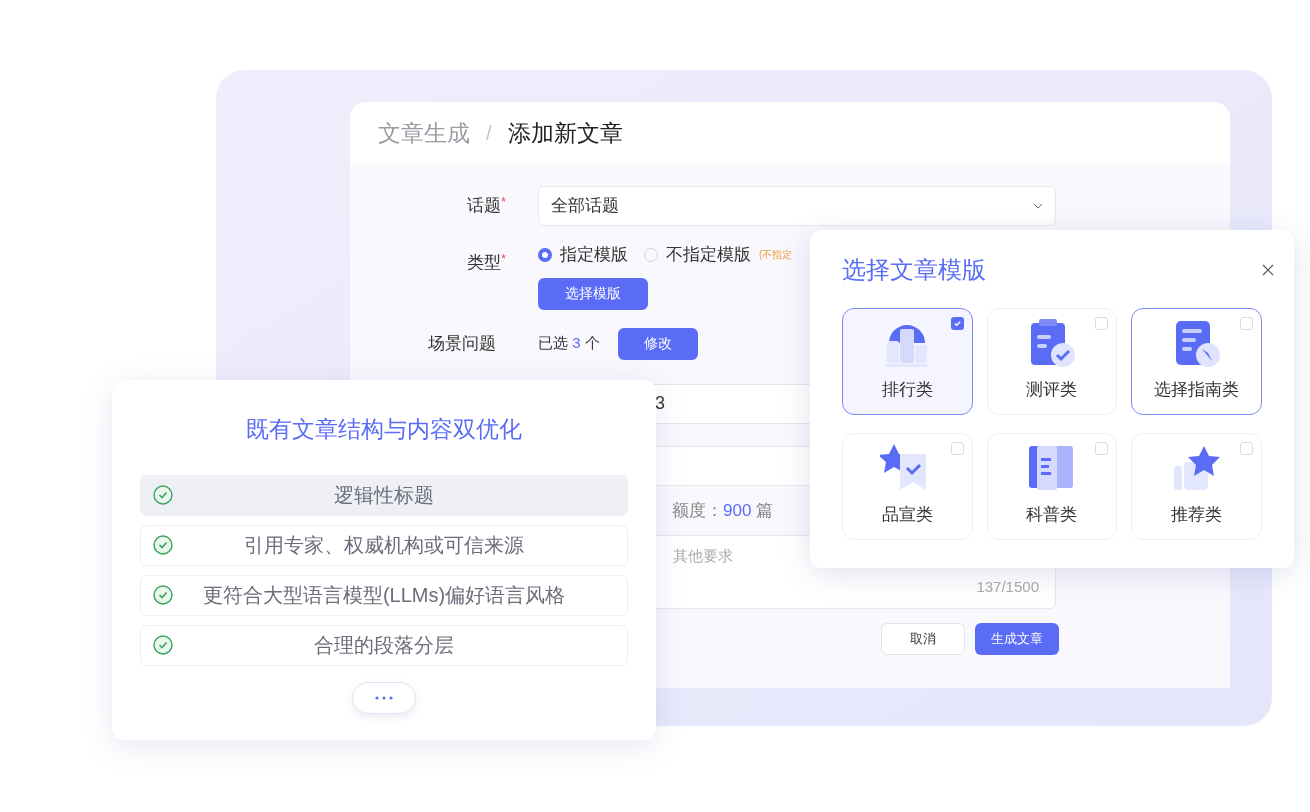 The height and width of the screenshot is (812, 1310). Describe the element at coordinates (1268, 270) in the screenshot. I see `close-icon` at that location.